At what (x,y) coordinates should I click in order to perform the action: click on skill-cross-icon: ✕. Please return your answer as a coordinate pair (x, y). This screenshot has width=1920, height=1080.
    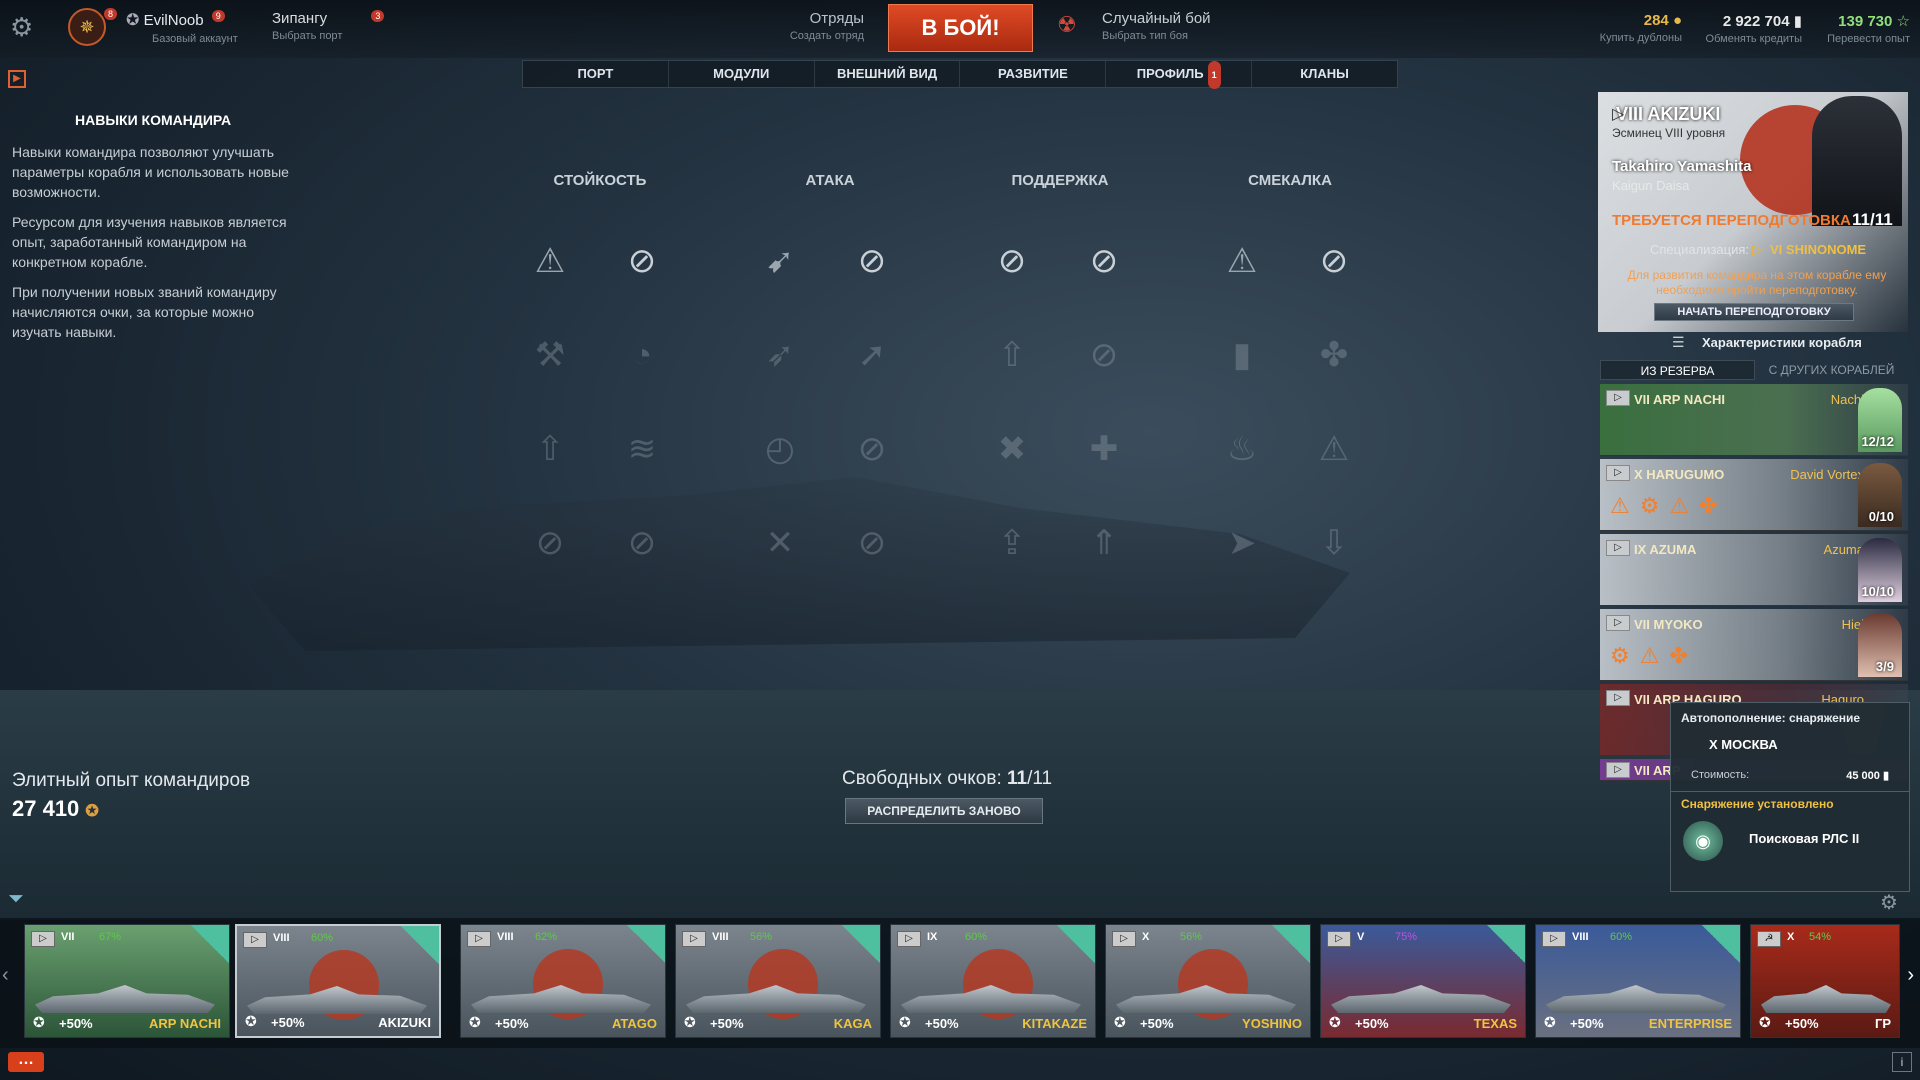
    Looking at the image, I should click on (780, 543).